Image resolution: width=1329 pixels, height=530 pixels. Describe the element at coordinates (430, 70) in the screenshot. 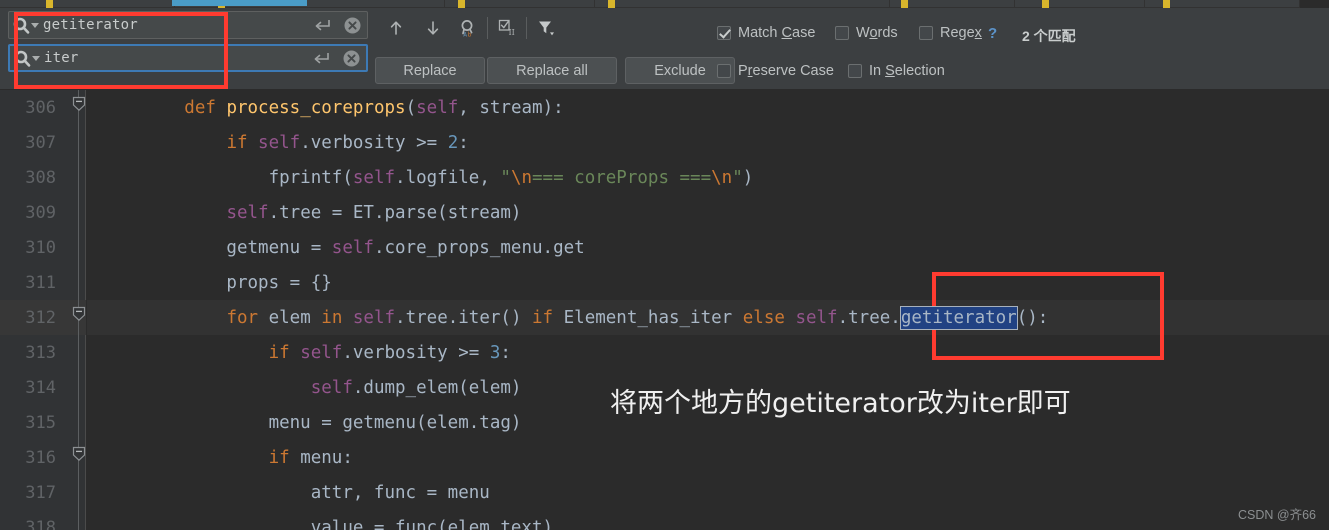

I see `replace-button: Replace` at that location.